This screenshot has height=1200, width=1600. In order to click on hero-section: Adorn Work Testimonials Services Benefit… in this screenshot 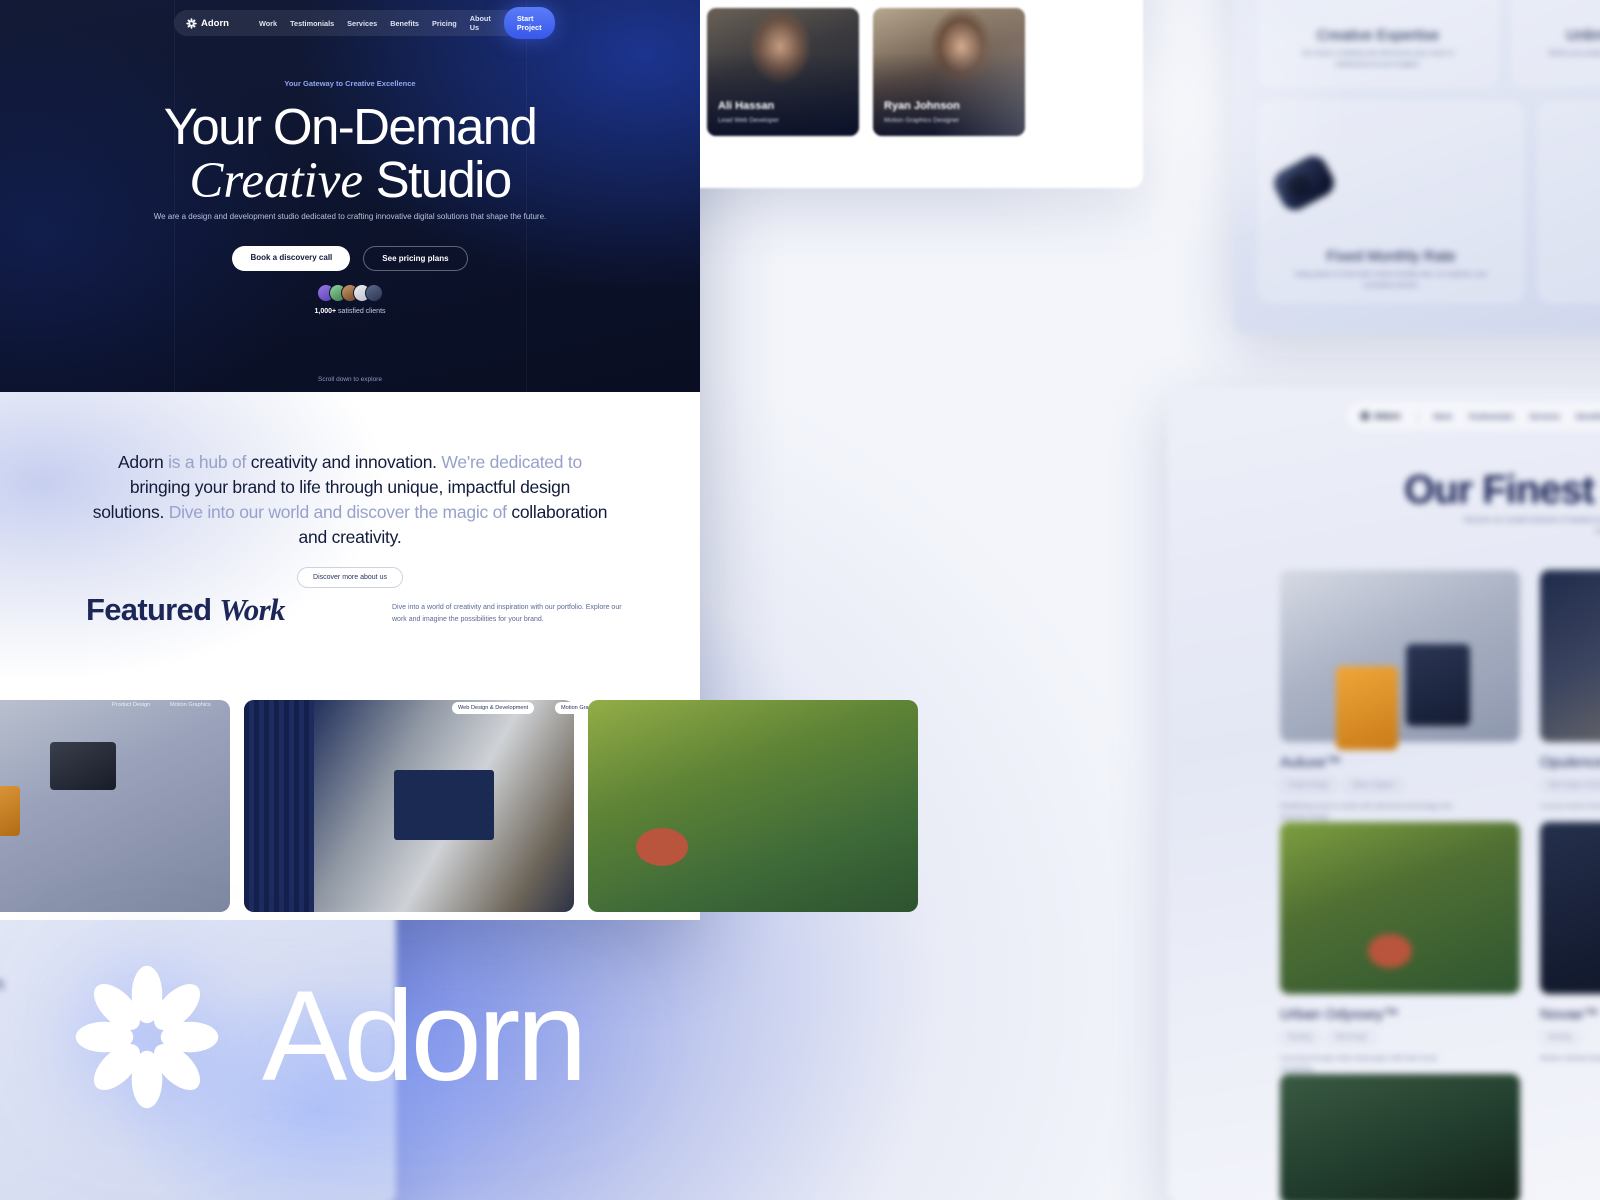, I will do `click(350, 196)`.